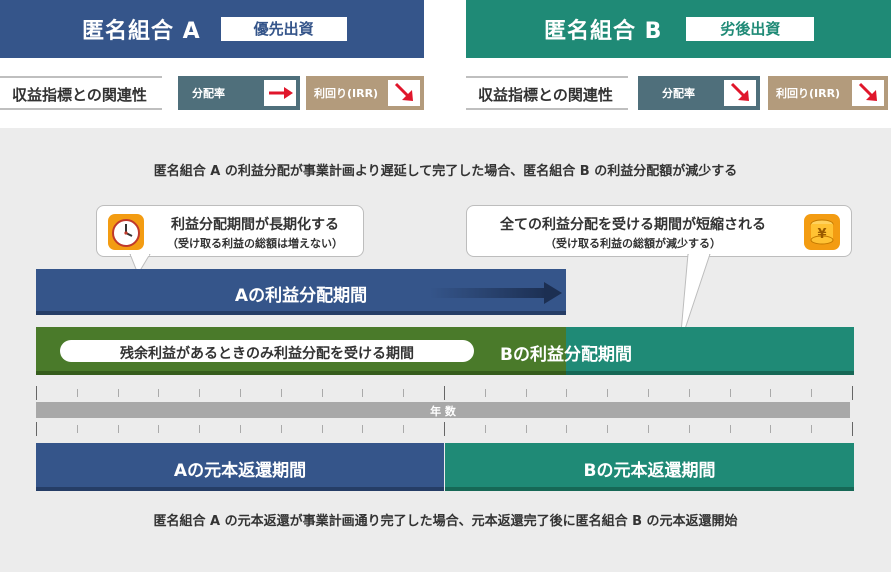  I want to click on relation-label-a: 収益指標との関連性, so click(81, 93).